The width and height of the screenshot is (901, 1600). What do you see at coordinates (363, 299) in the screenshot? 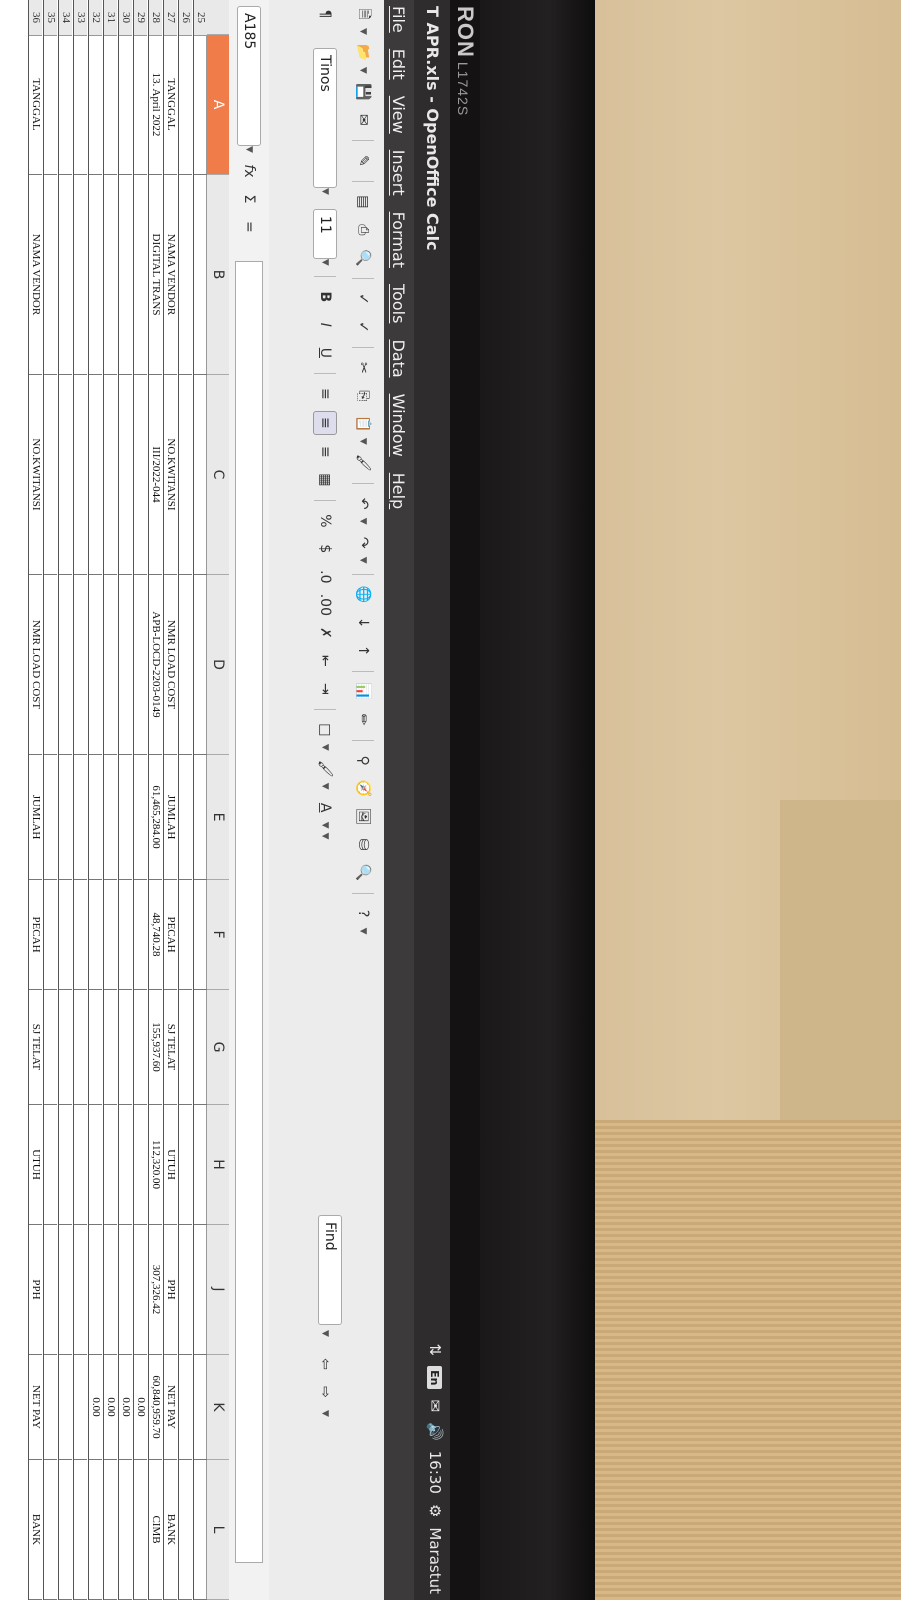
I see `spellcheck-icon: ✓` at bounding box center [363, 299].